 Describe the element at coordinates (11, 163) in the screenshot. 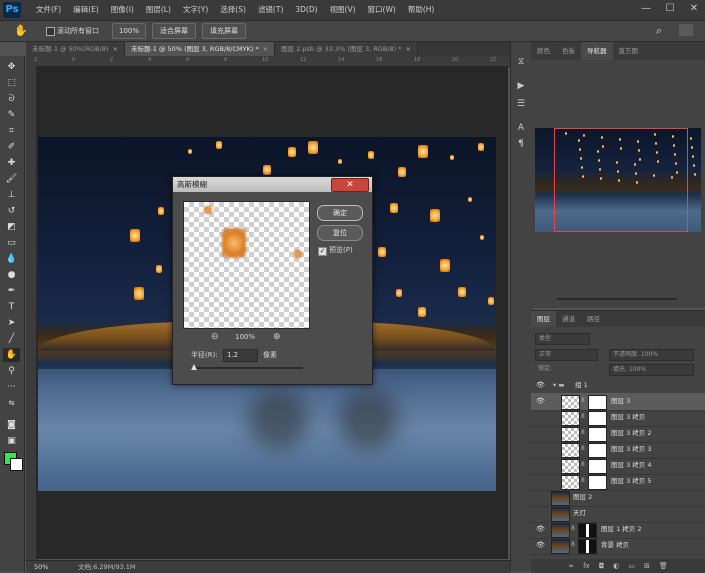

I see `healing-brush-tool-icon: ✚` at that location.